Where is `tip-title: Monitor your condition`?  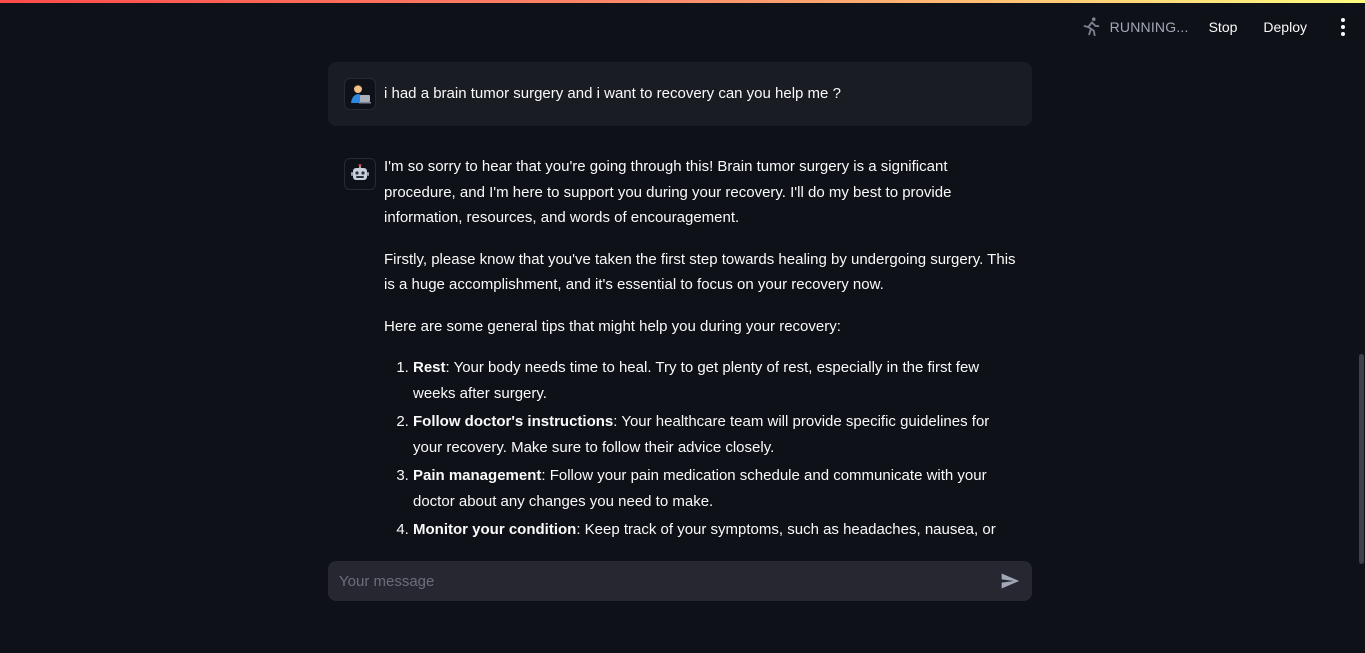 tip-title: Monitor your condition is located at coordinates (495, 529).